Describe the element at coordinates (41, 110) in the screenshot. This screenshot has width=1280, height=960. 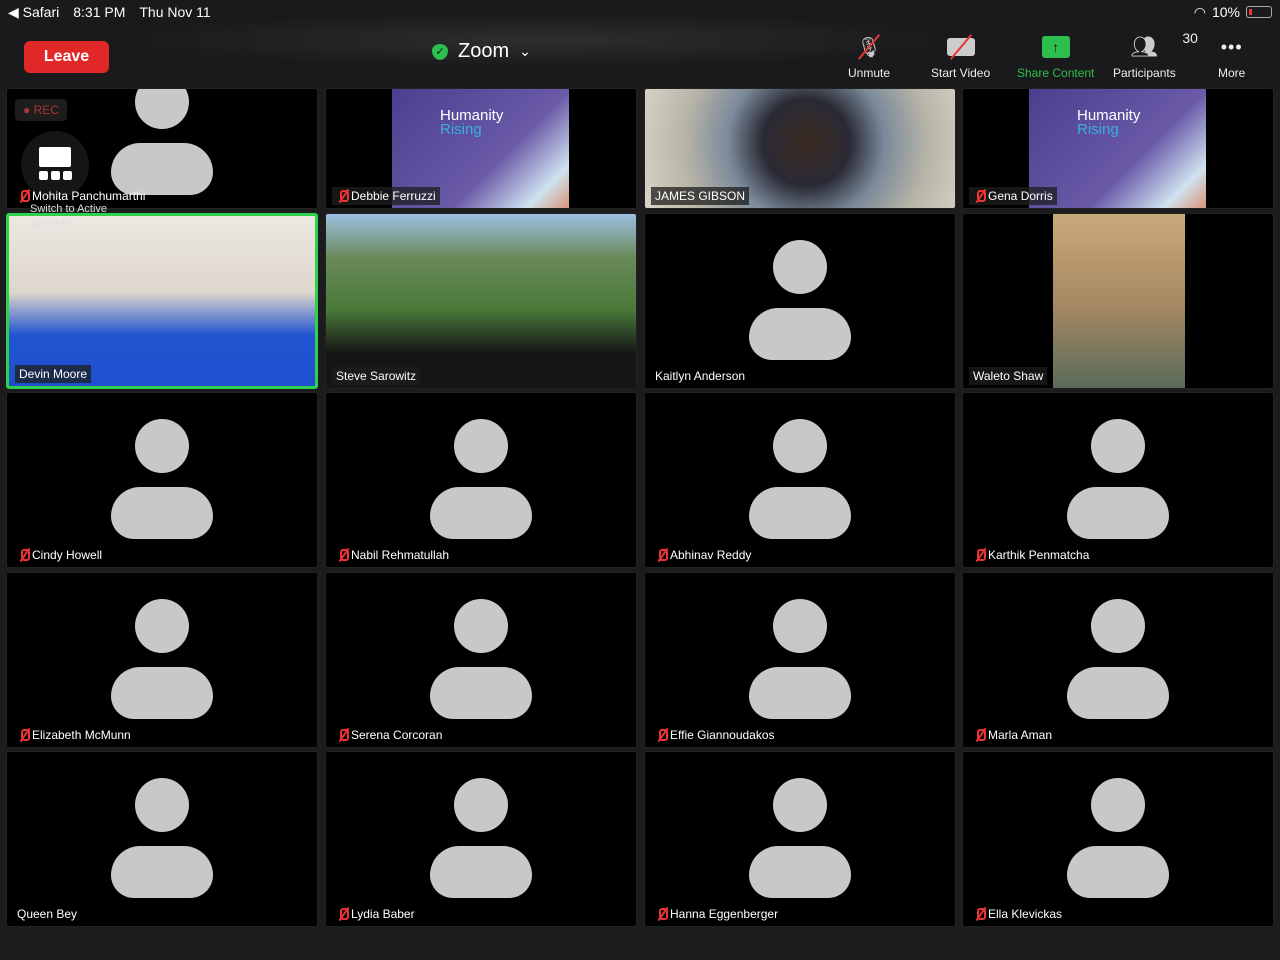
I see `recording-badge: ● REC` at that location.